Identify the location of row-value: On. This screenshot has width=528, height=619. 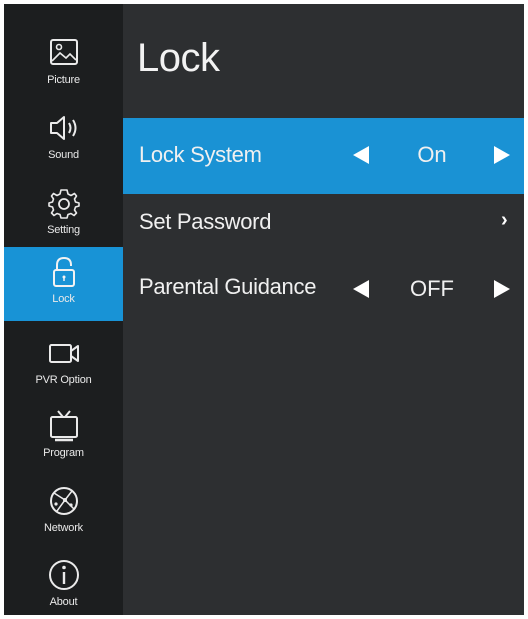
(432, 154).